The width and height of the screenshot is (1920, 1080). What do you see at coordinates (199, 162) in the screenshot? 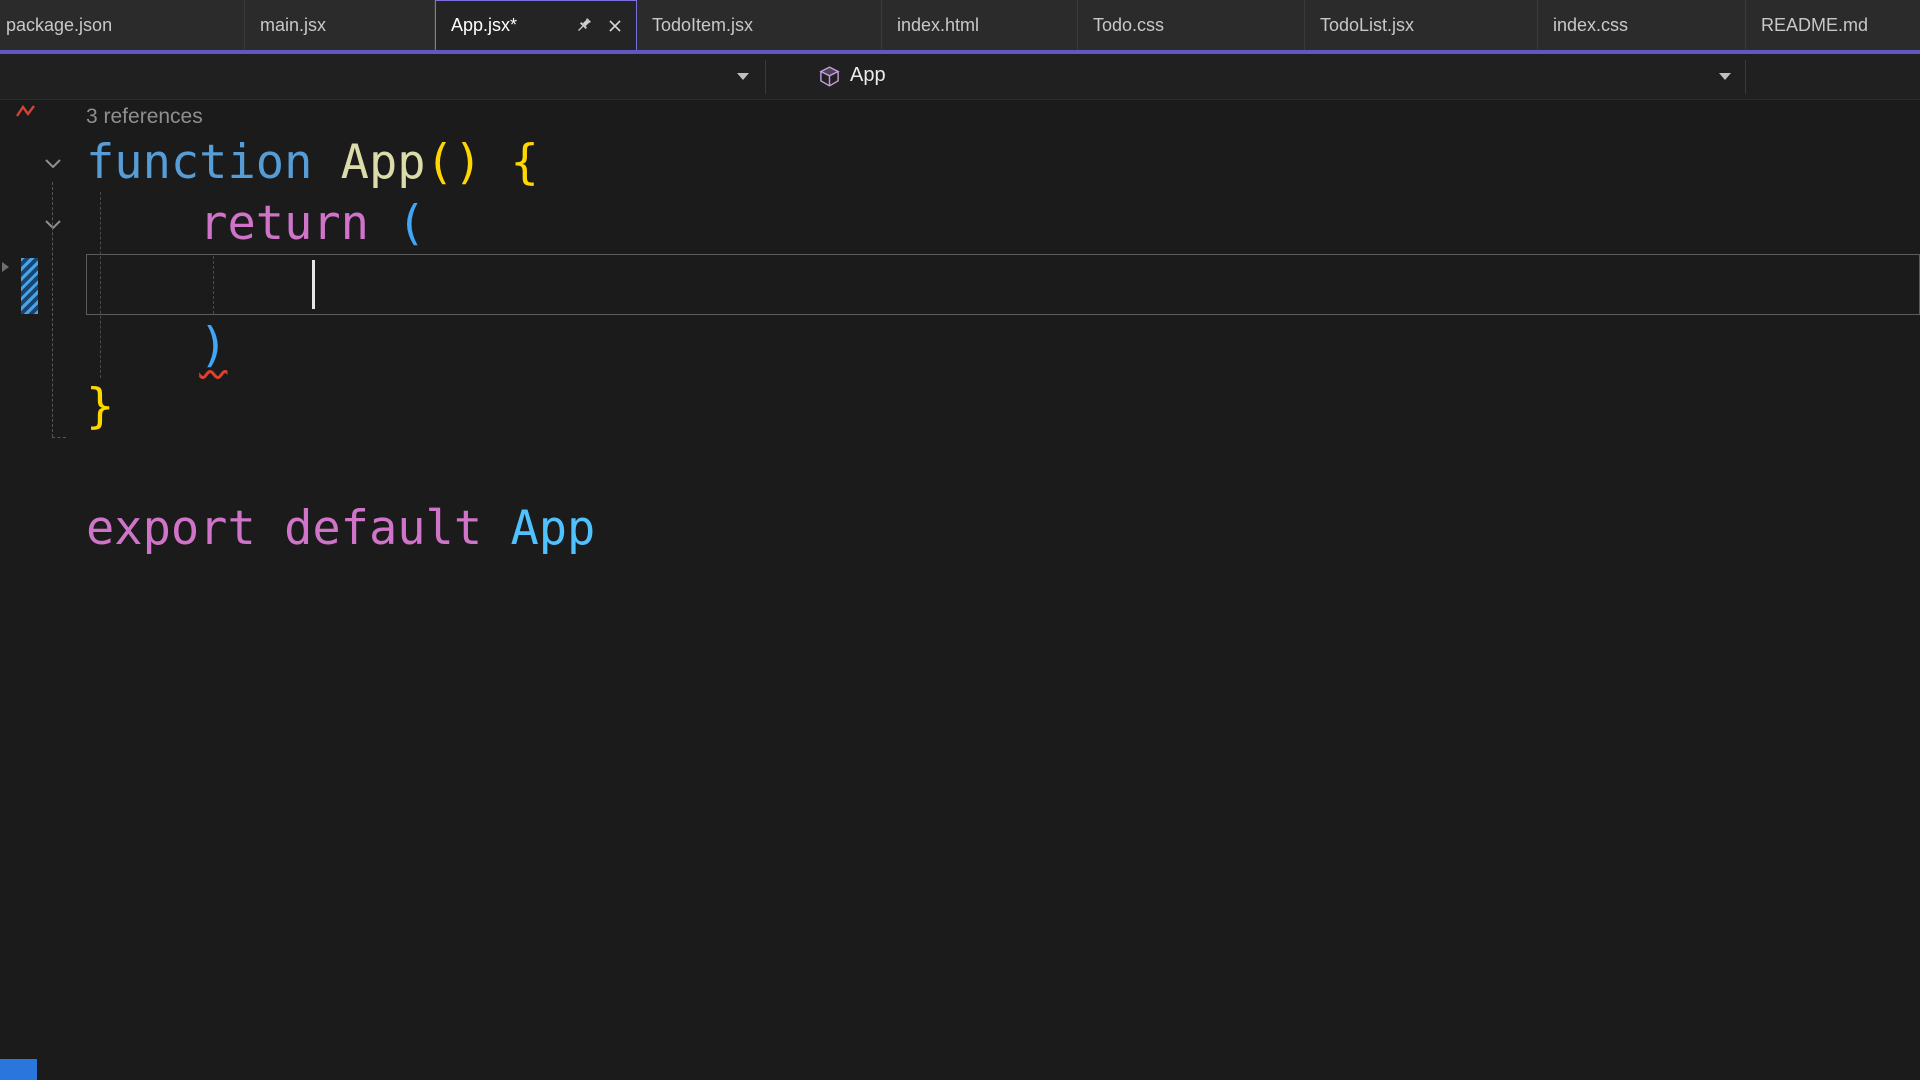
I see `code-token: function` at bounding box center [199, 162].